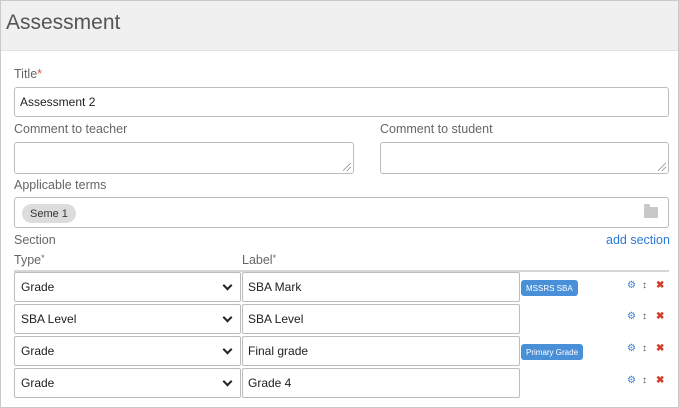 The width and height of the screenshot is (679, 408). I want to click on label-input: Grade 4, so click(381, 383).